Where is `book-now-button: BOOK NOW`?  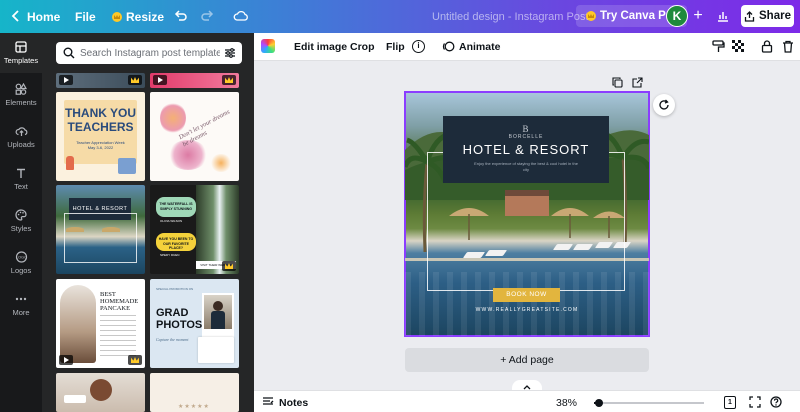 book-now-button: BOOK NOW is located at coordinates (526, 295).